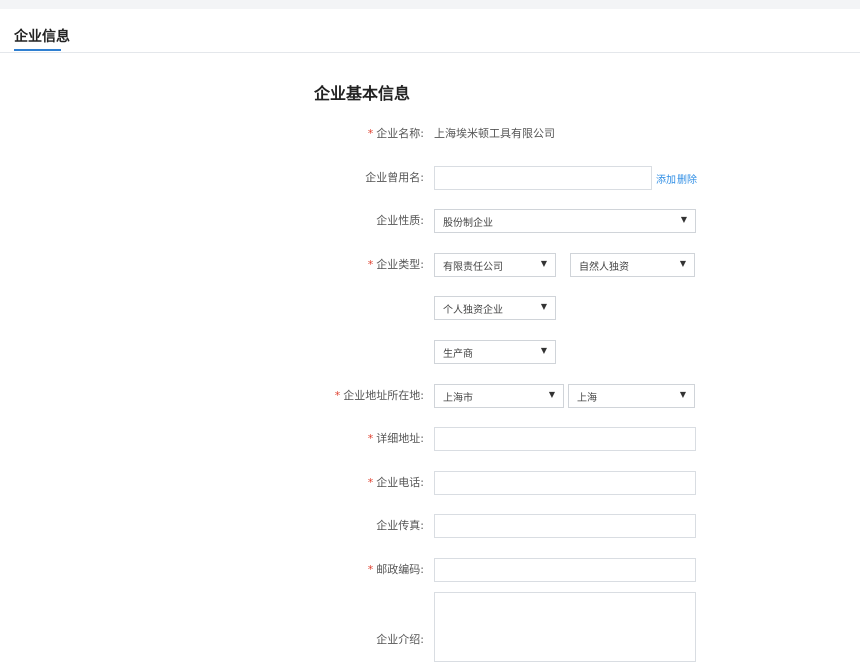  Describe the element at coordinates (395, 264) in the screenshot. I see `company-type-label: * 企业类型:` at that location.